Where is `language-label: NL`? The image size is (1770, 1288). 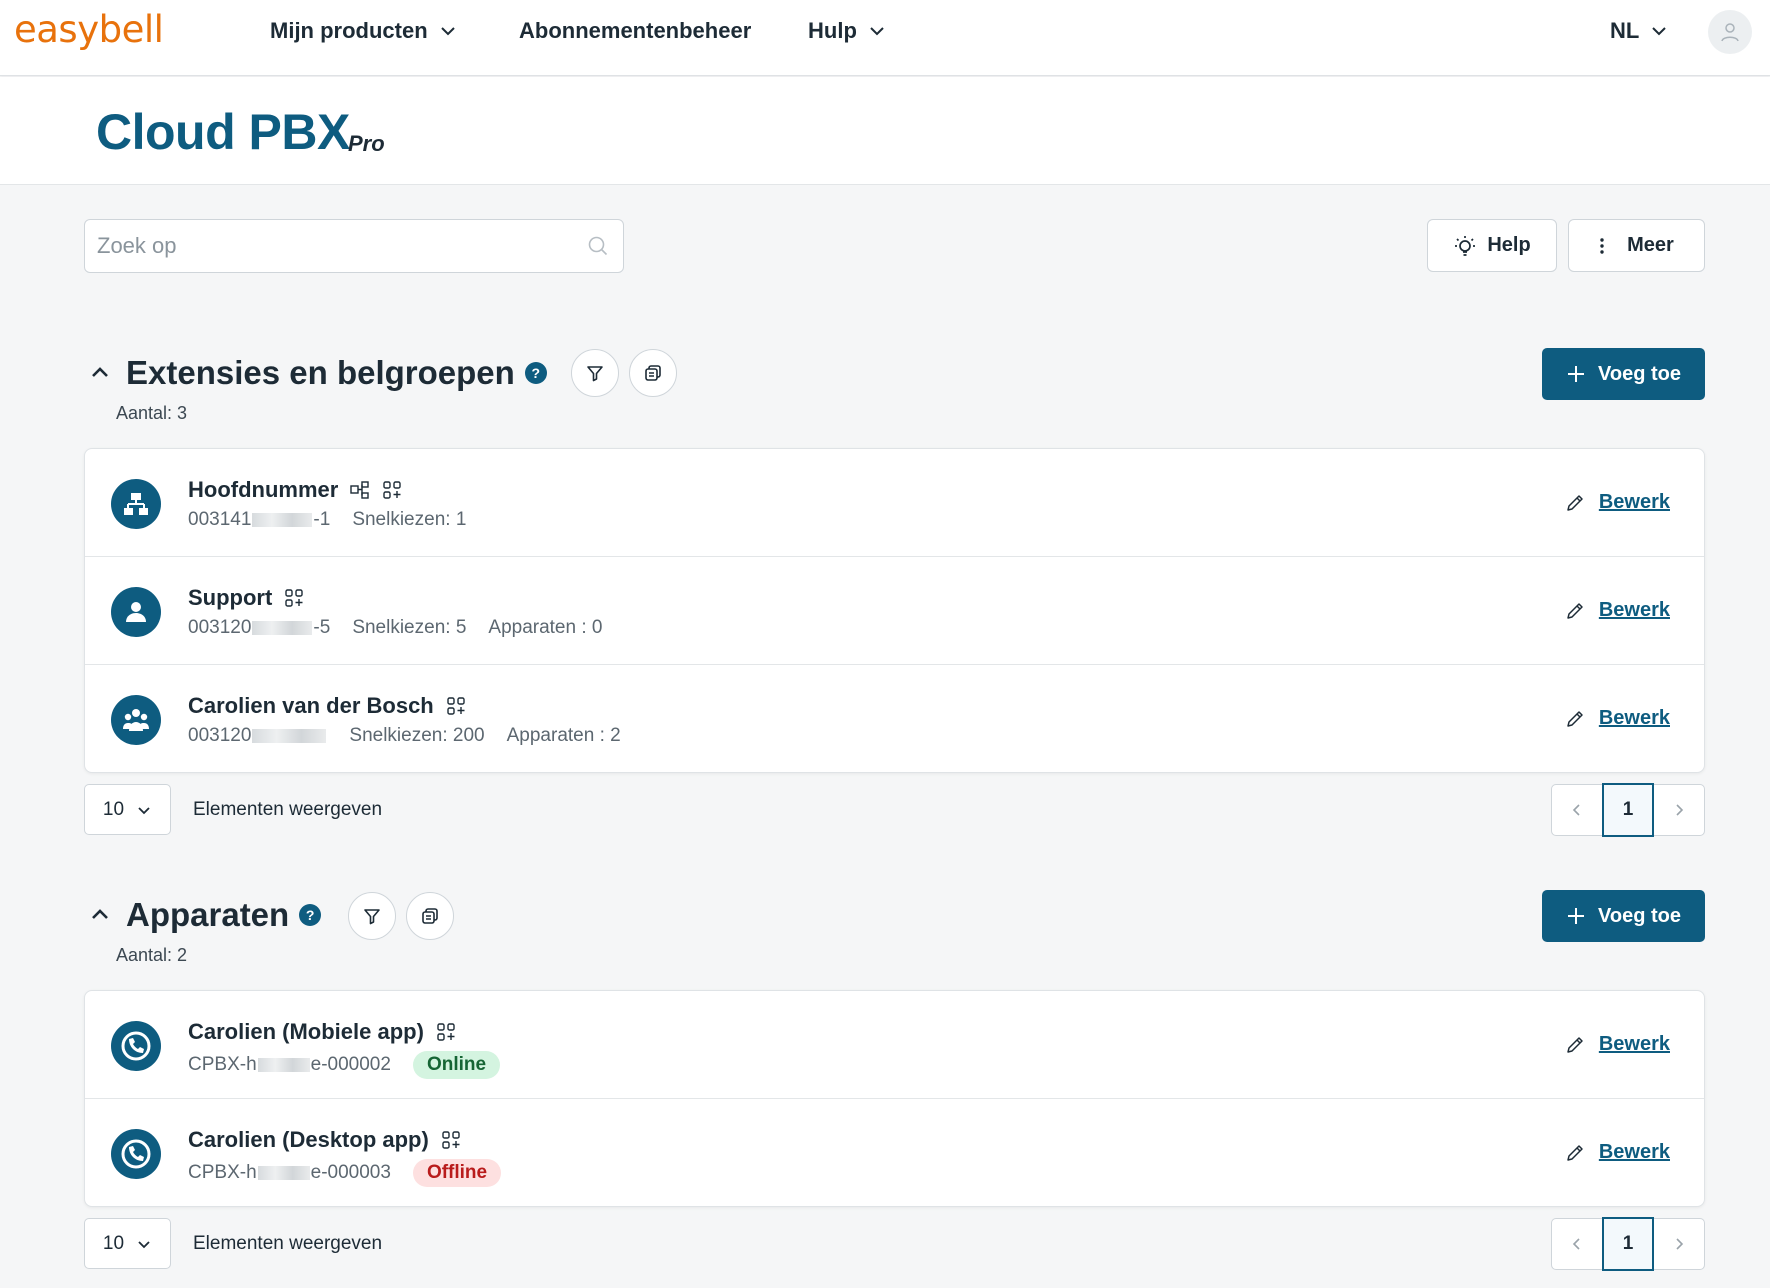 language-label: NL is located at coordinates (1625, 30).